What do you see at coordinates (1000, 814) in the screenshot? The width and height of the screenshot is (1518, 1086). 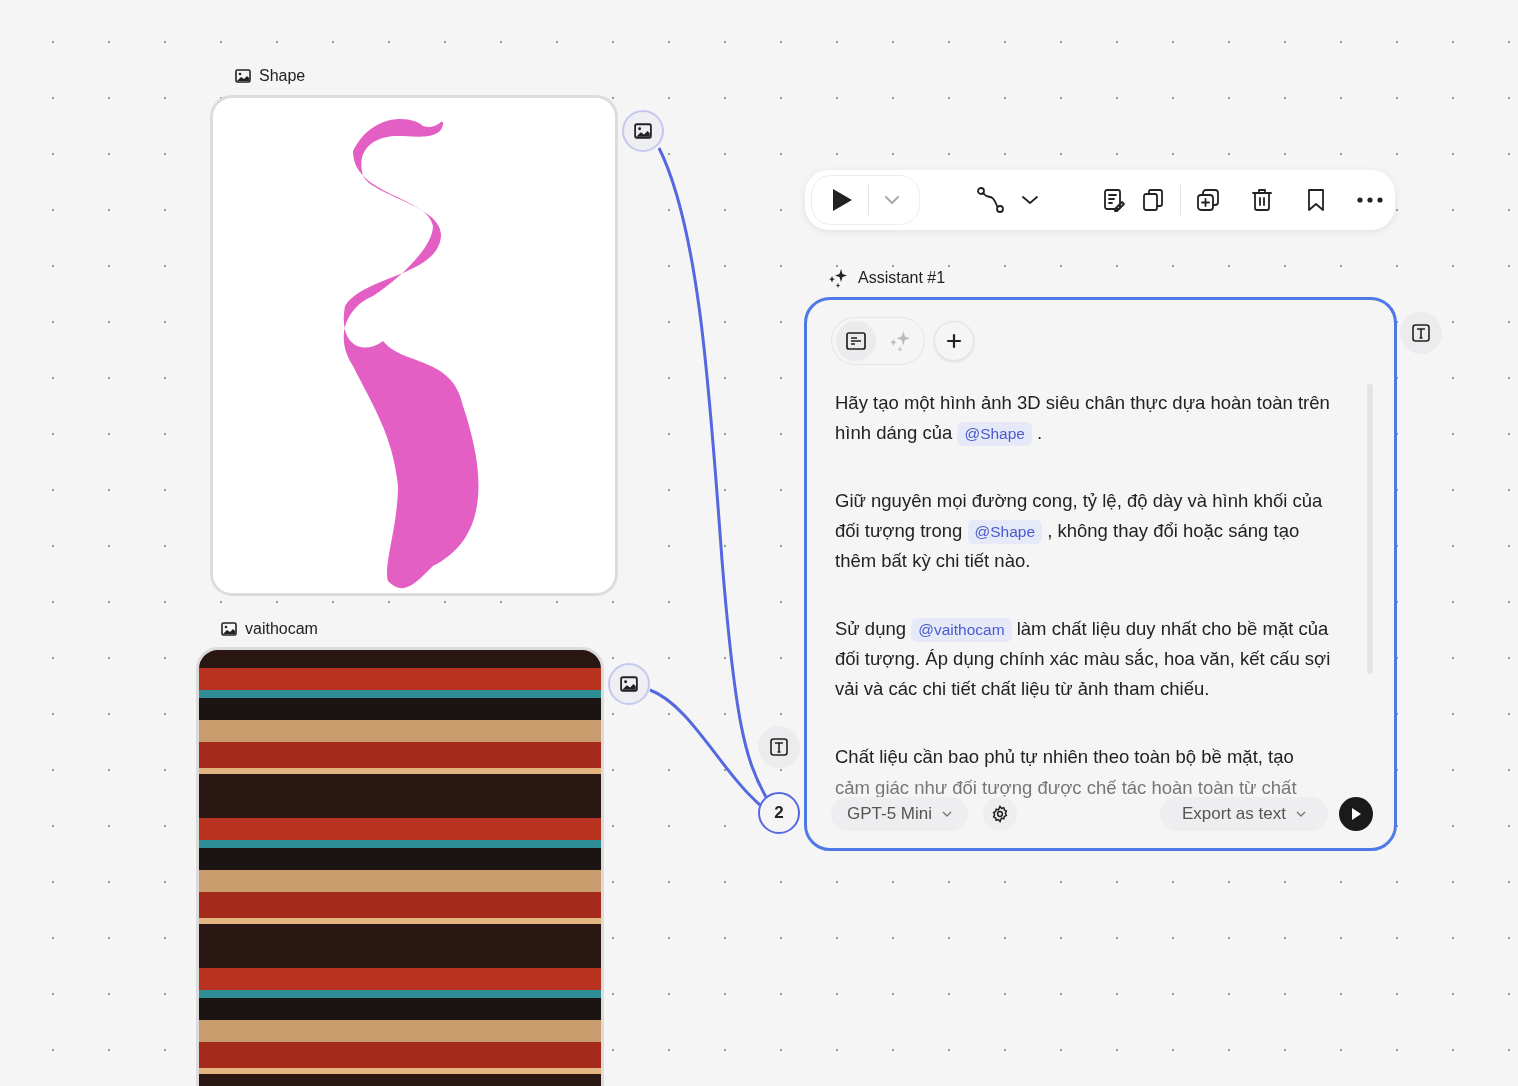 I see `settings-icon` at bounding box center [1000, 814].